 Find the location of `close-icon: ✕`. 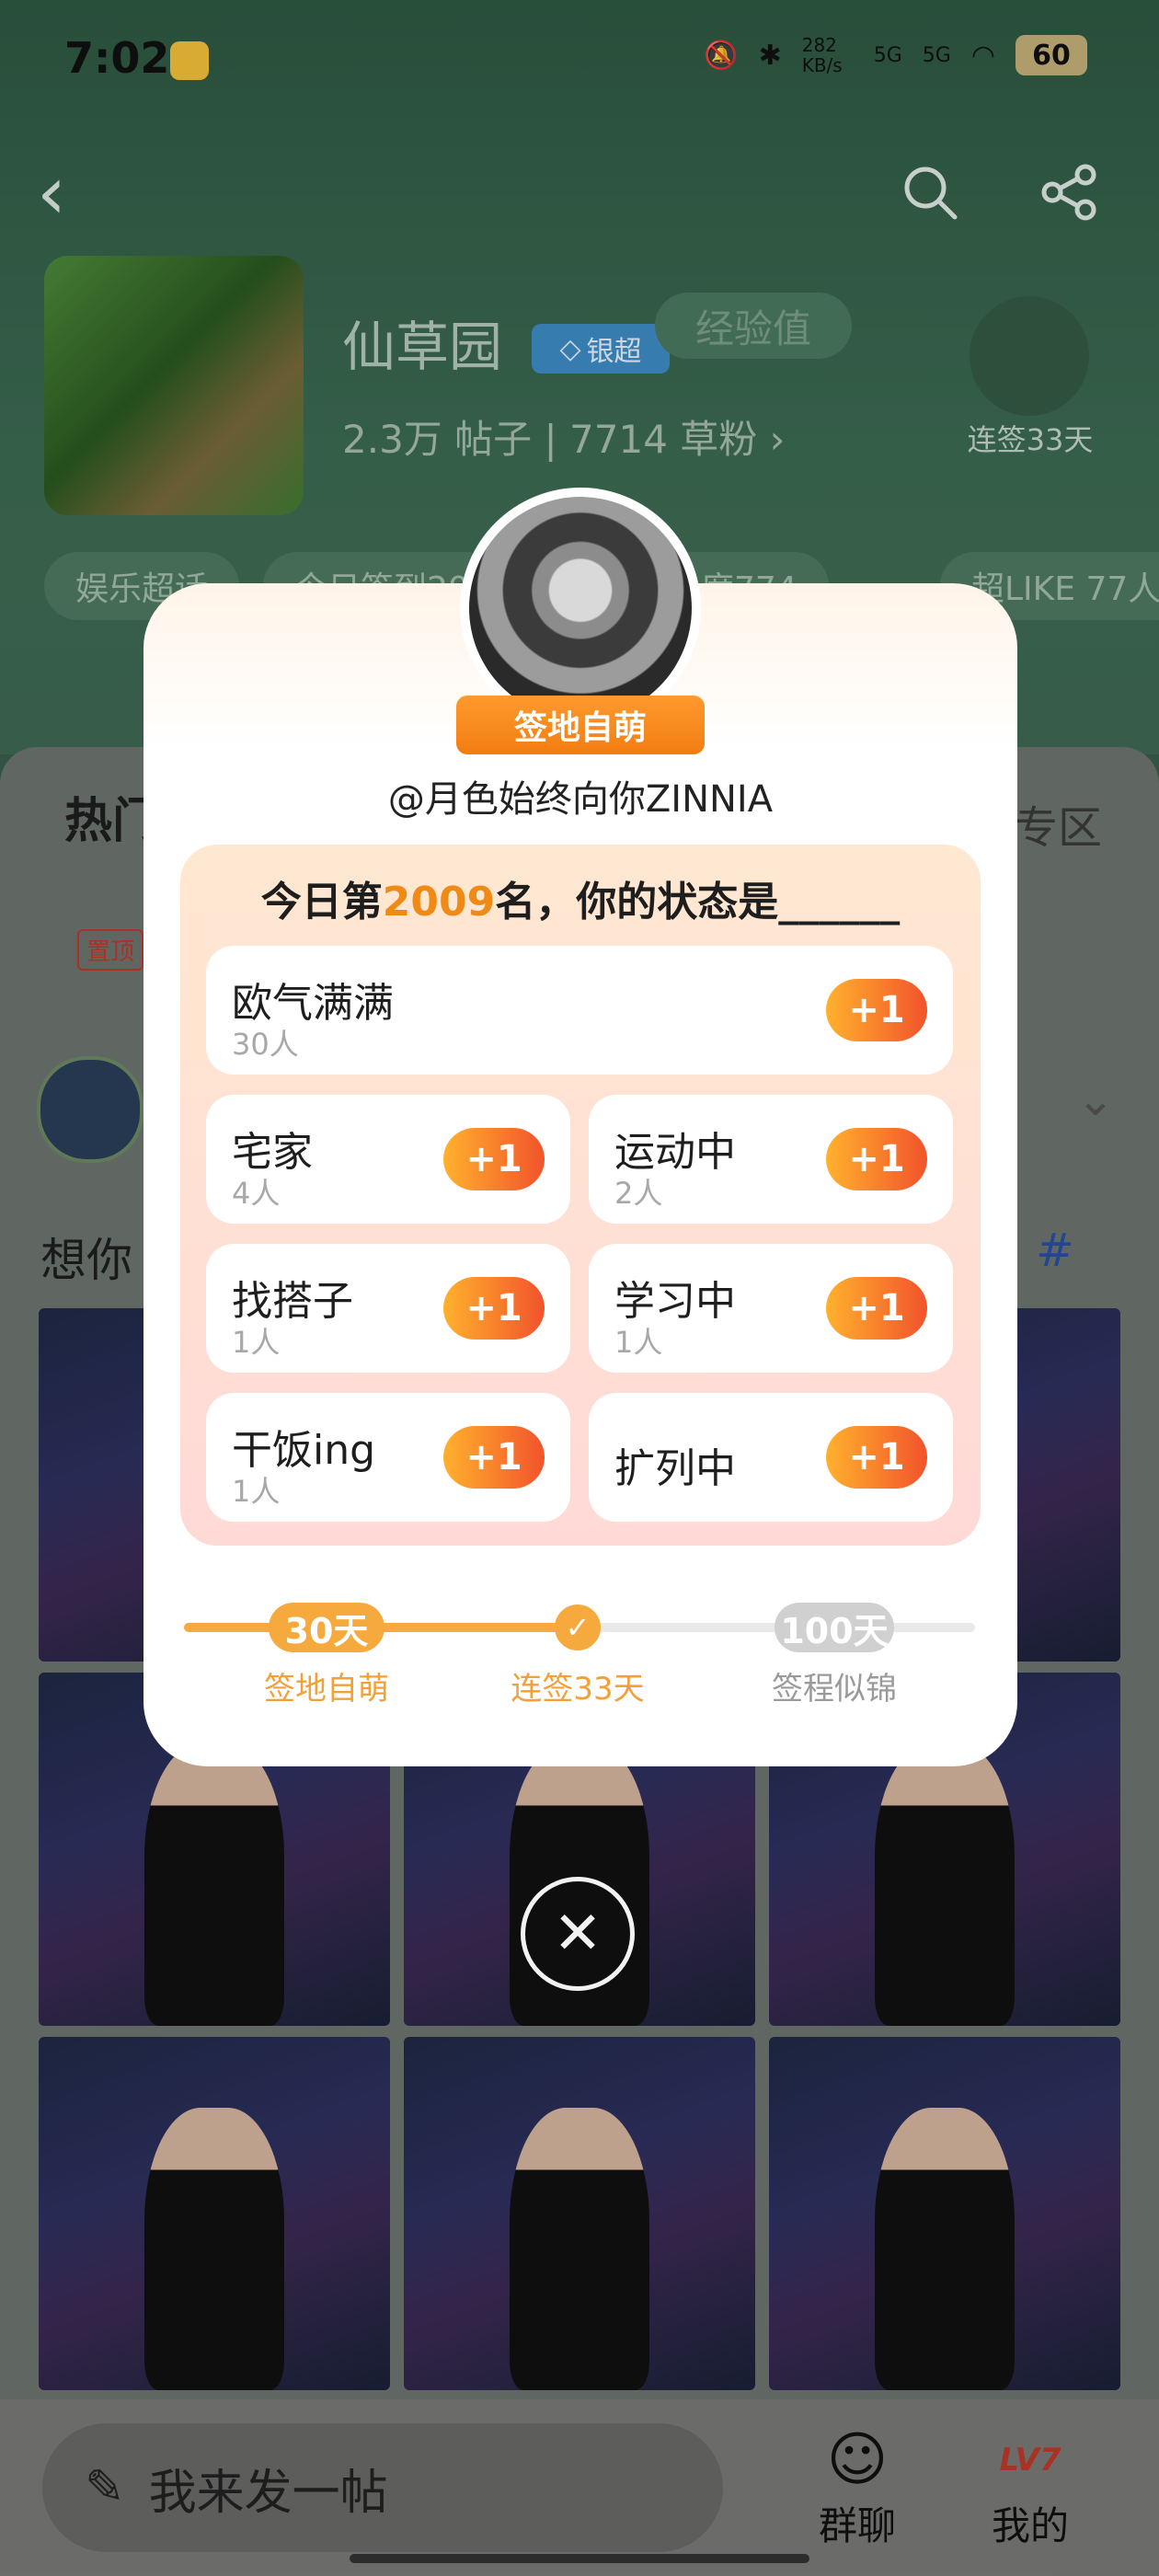

close-icon: ✕ is located at coordinates (578, 1934).